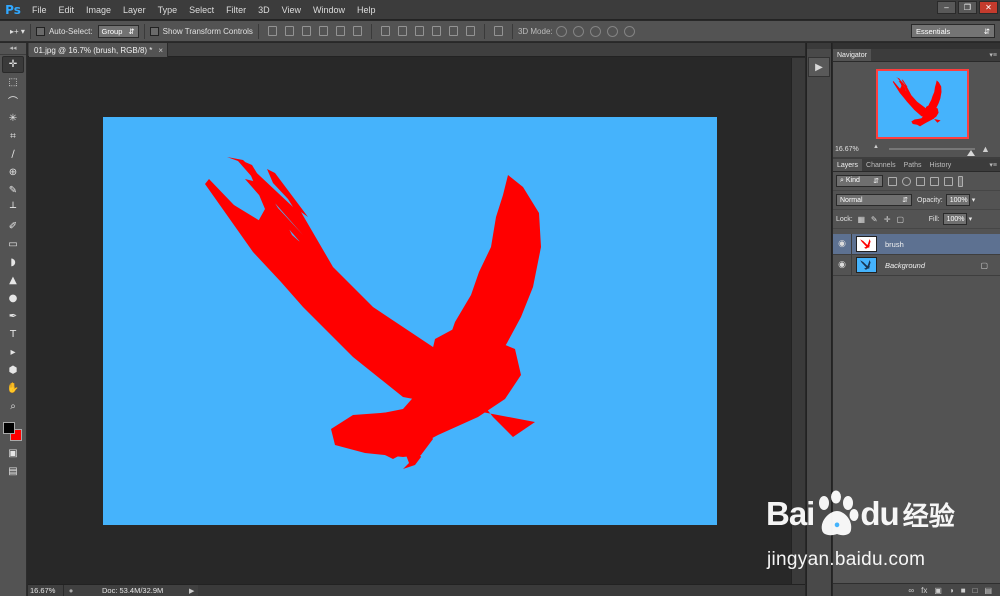 This screenshot has width=1000, height=596. Describe the element at coordinates (13, 388) in the screenshot. I see `hand-tool-icon: ✋` at that location.